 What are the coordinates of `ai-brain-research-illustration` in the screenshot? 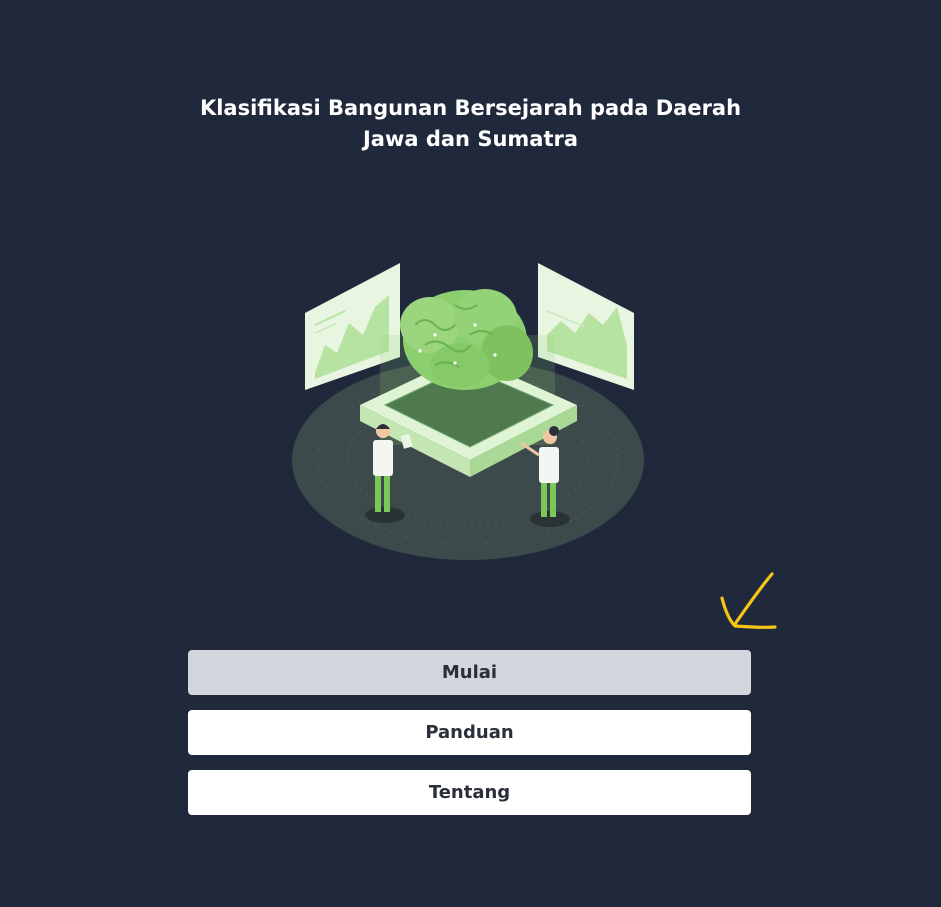 It's located at (468, 411).